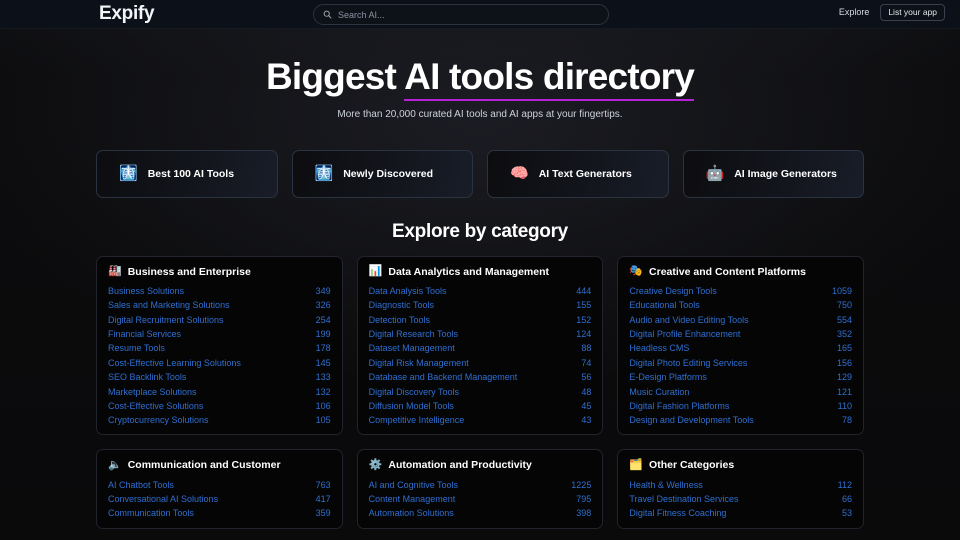  I want to click on category-link: Digital Research Tools, so click(413, 334).